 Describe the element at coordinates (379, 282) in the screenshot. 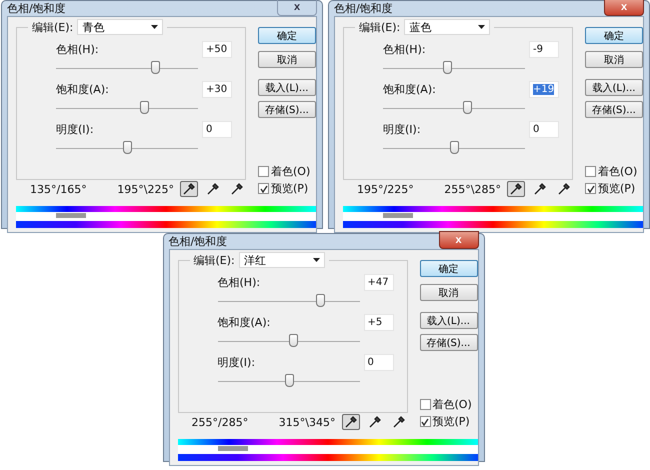

I see `value-field: +47` at that location.